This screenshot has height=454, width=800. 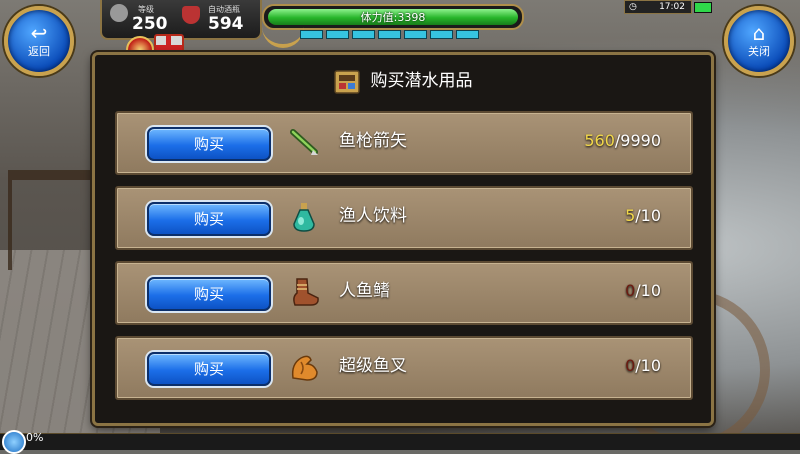 What do you see at coordinates (347, 82) in the screenshot?
I see `diving-gear-icon` at bounding box center [347, 82].